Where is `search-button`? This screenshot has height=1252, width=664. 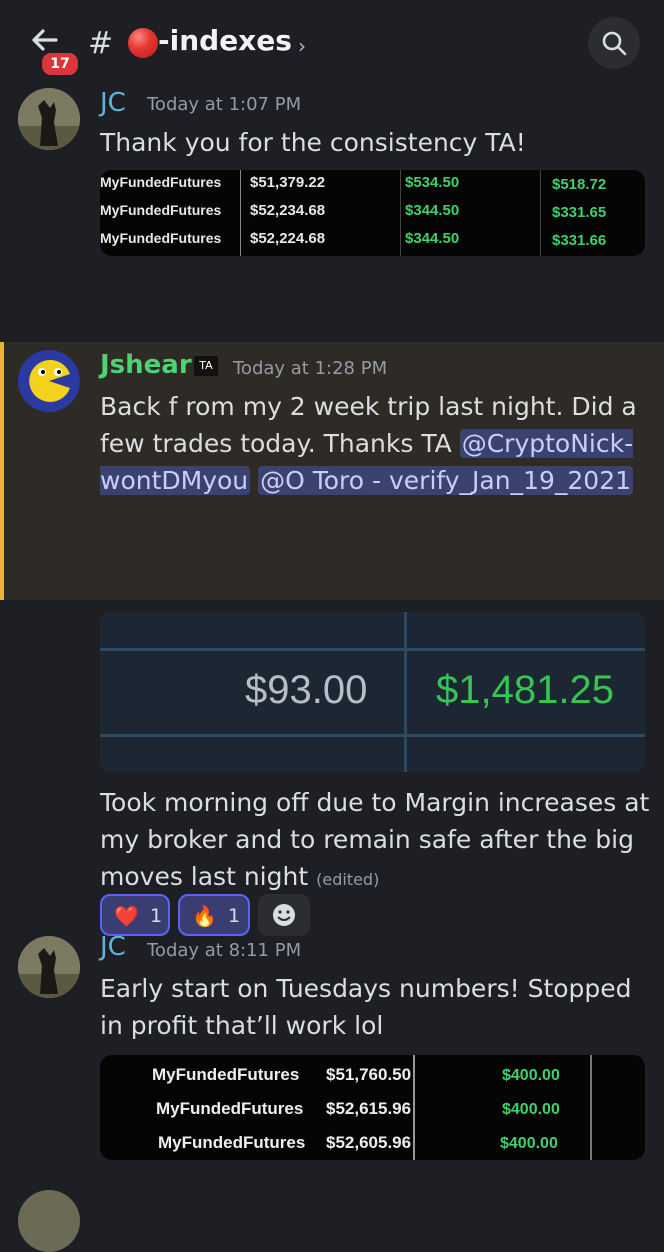 search-button is located at coordinates (614, 43).